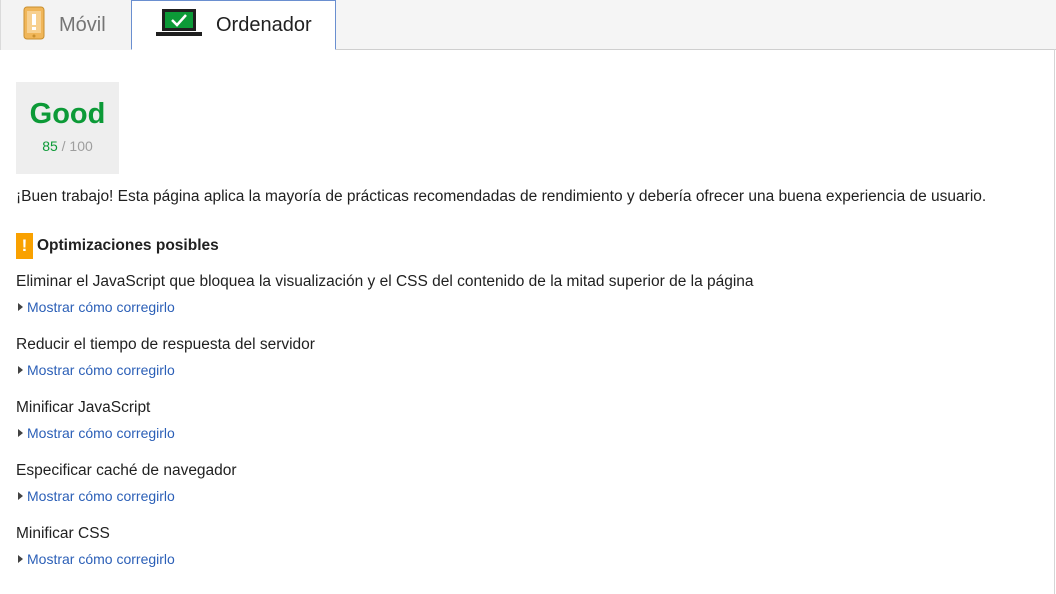 The width and height of the screenshot is (1056, 594). Describe the element at coordinates (126, 470) in the screenshot. I see `optimization-title: Especificar caché de navegador` at that location.